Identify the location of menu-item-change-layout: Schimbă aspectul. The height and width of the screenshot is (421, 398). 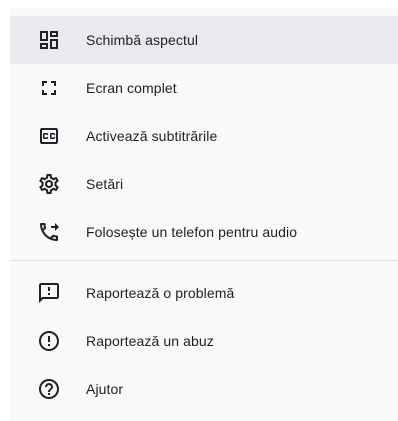
(204, 40).